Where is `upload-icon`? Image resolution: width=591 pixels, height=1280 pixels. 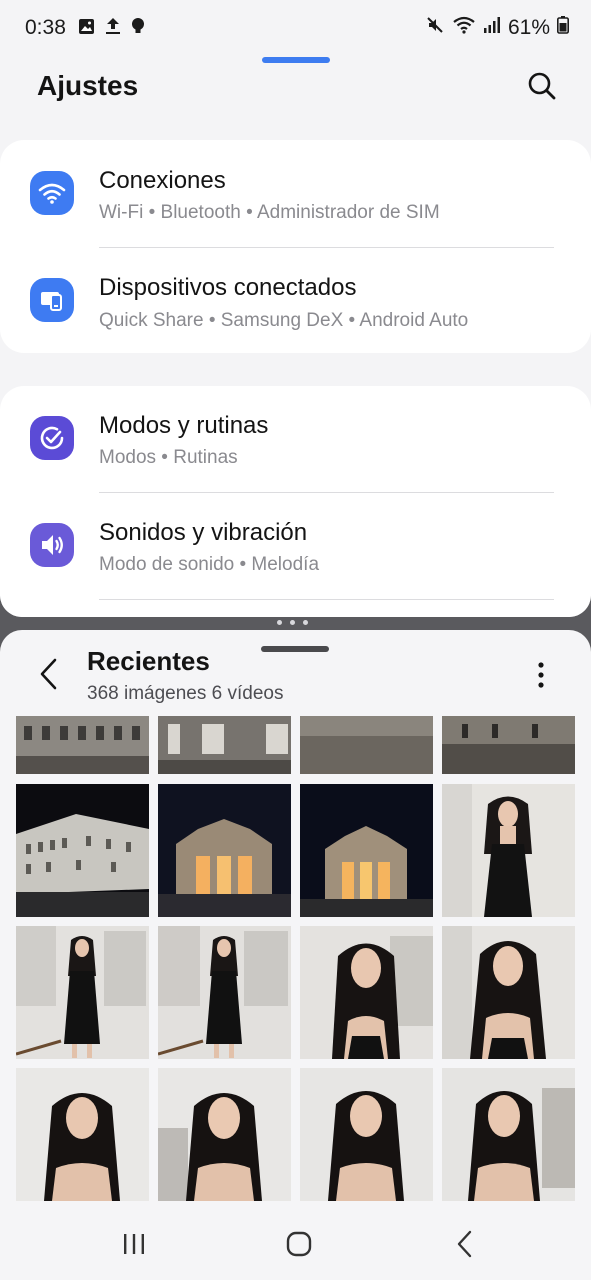 upload-icon is located at coordinates (113, 28).